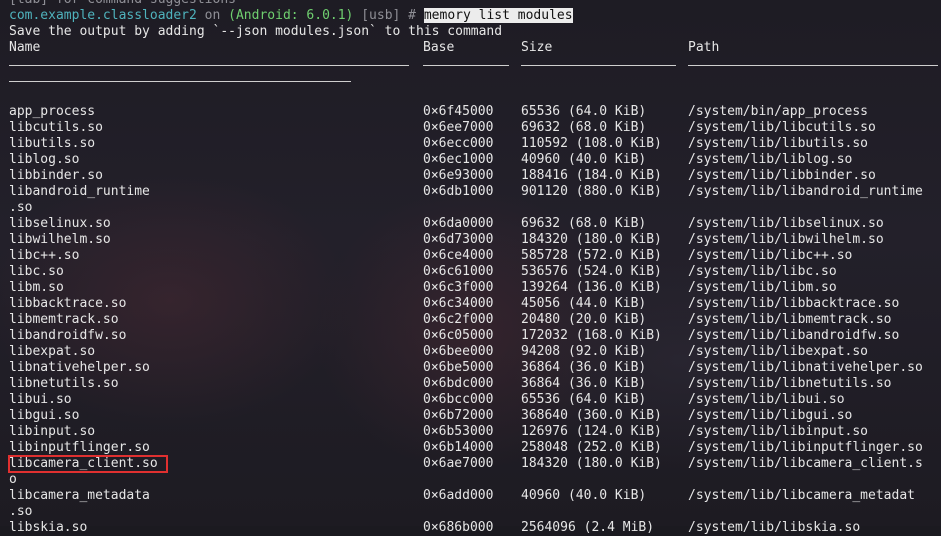  Describe the element at coordinates (52, 143) in the screenshot. I see `module-name: libutils.so` at that location.